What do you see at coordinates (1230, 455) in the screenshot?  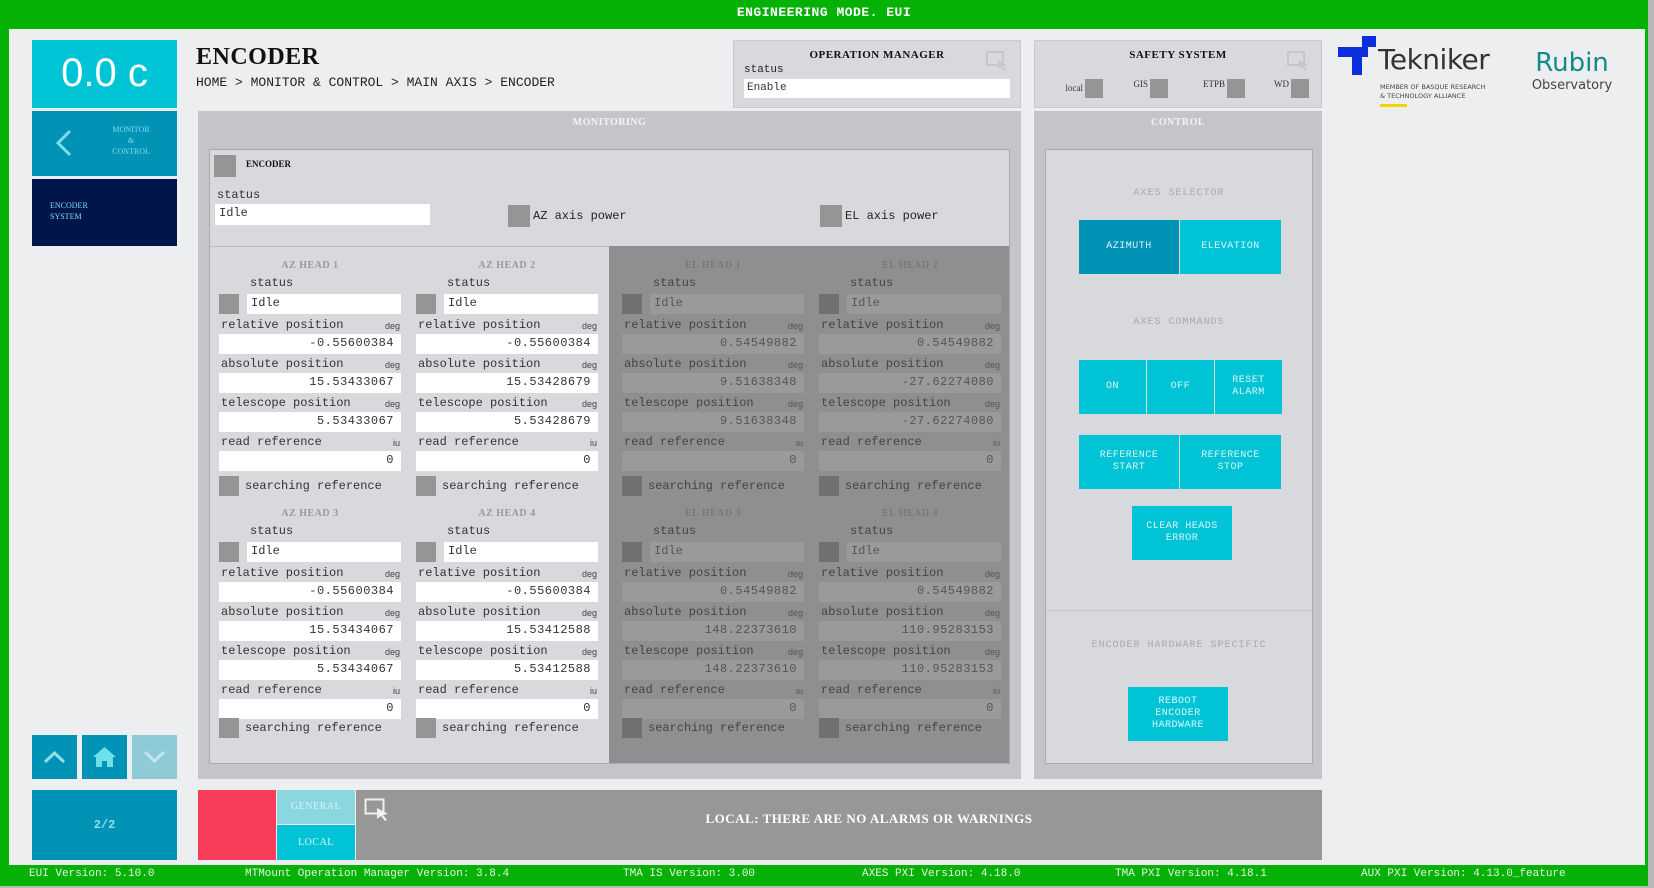 I see `reference-stop-label-line: REFERENCE` at bounding box center [1230, 455].